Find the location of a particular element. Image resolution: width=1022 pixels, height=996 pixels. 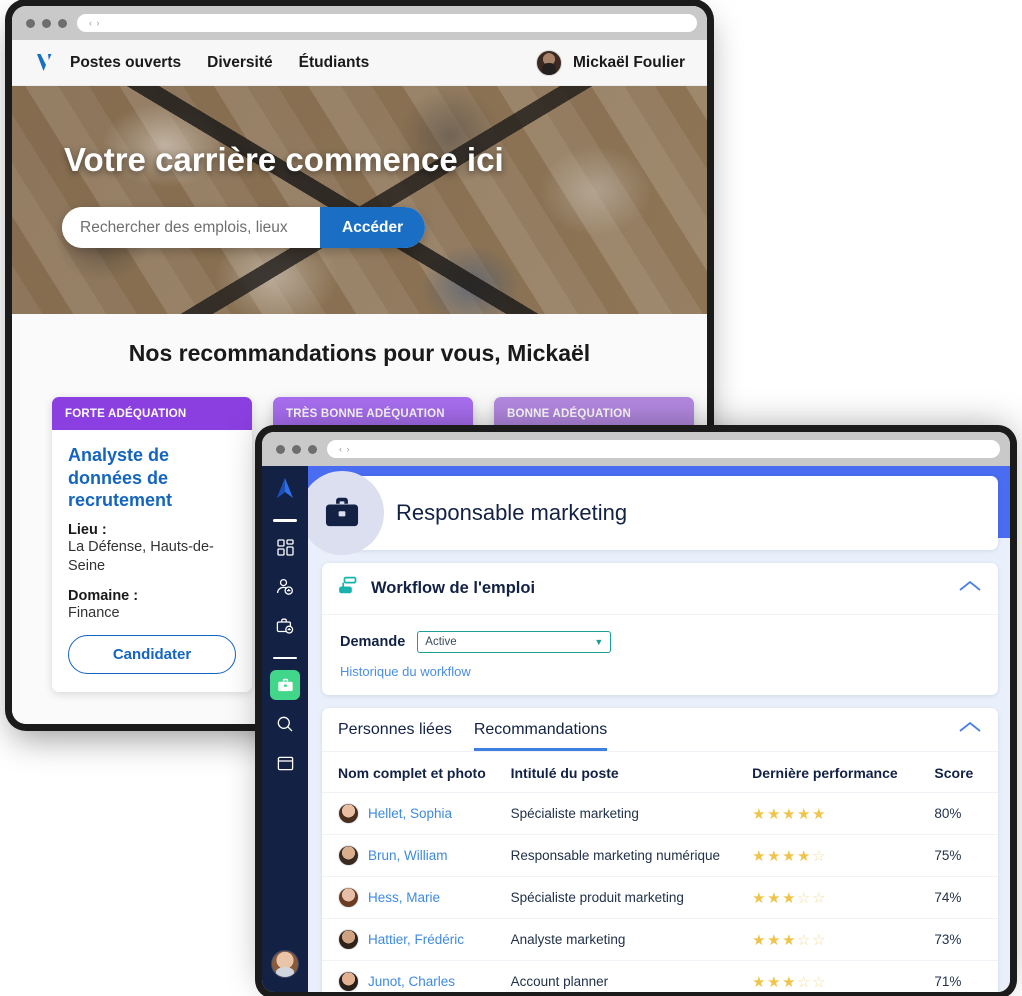

workflow-history-link: Historique du workflow is located at coordinates (405, 671).